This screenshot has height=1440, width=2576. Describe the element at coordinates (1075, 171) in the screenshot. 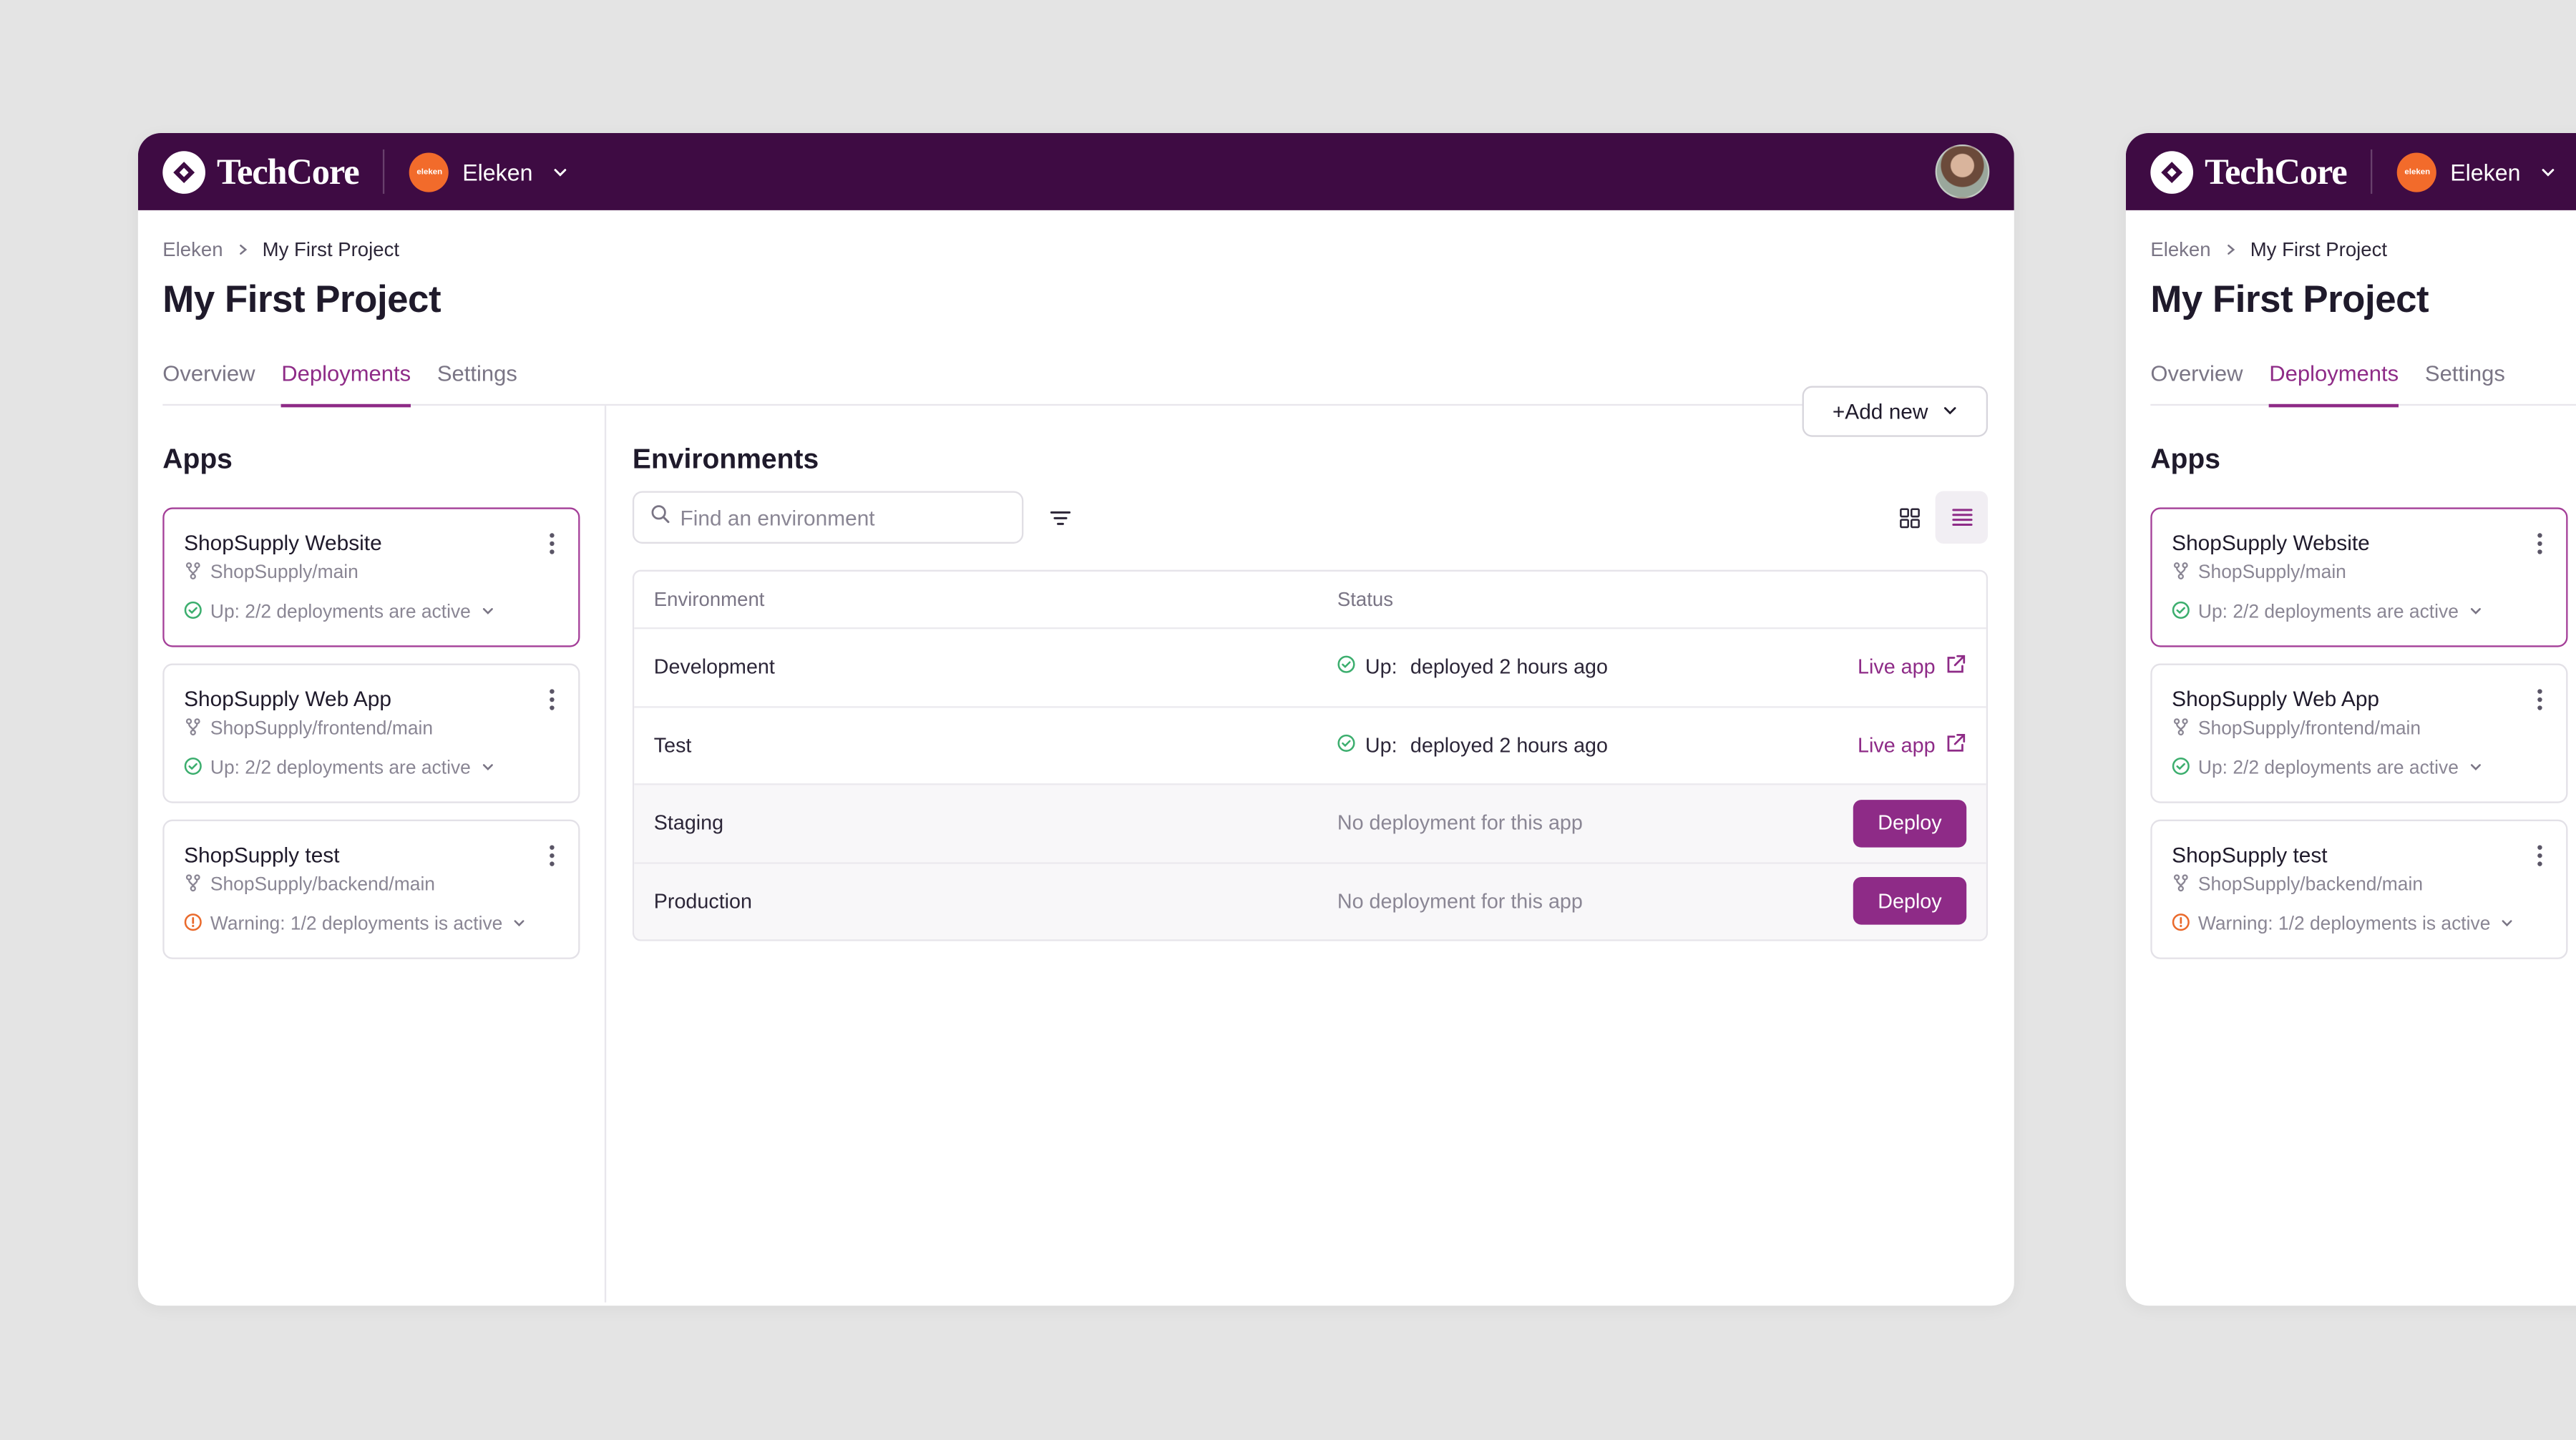

I see `top-bar: TechCore eleken Eleken` at that location.